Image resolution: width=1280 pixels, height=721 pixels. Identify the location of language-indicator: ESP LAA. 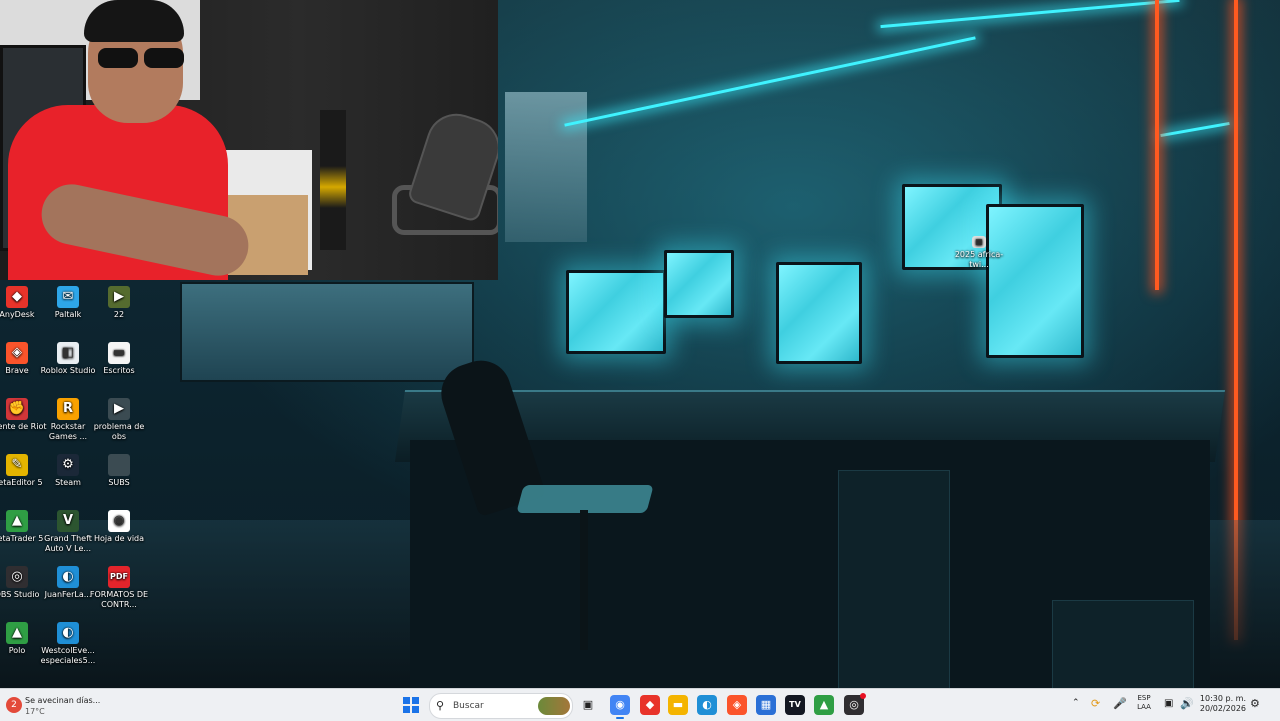
(1144, 703).